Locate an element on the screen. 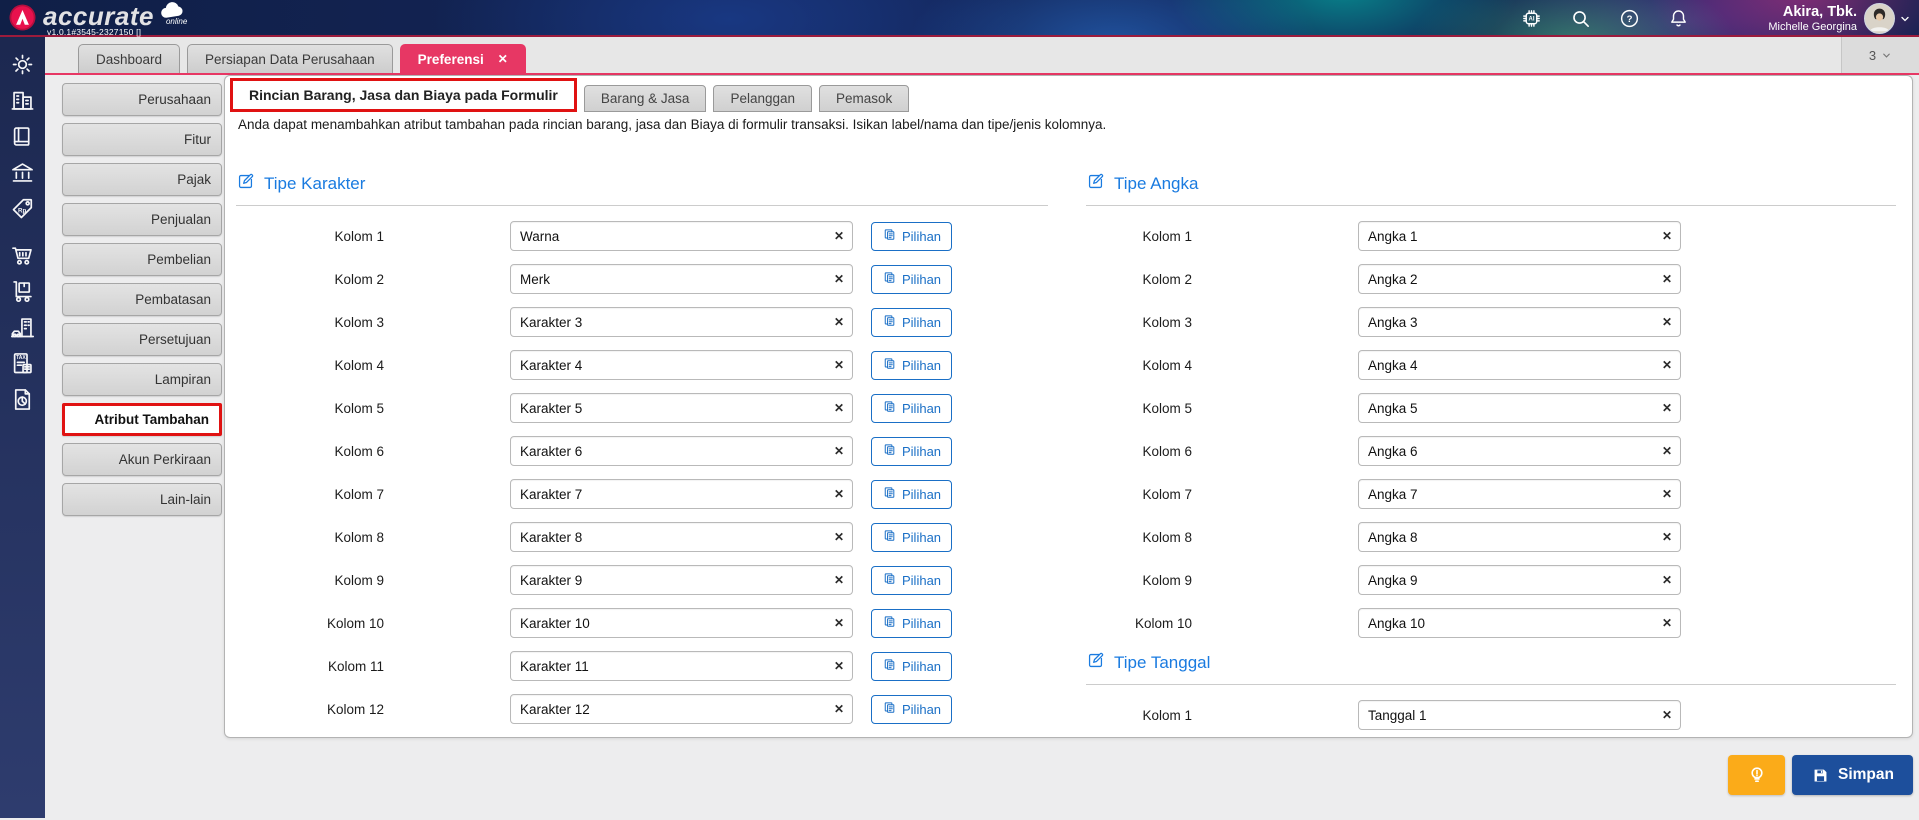 This screenshot has width=1919, height=820. fixed-assets-icon is located at coordinates (22, 327).